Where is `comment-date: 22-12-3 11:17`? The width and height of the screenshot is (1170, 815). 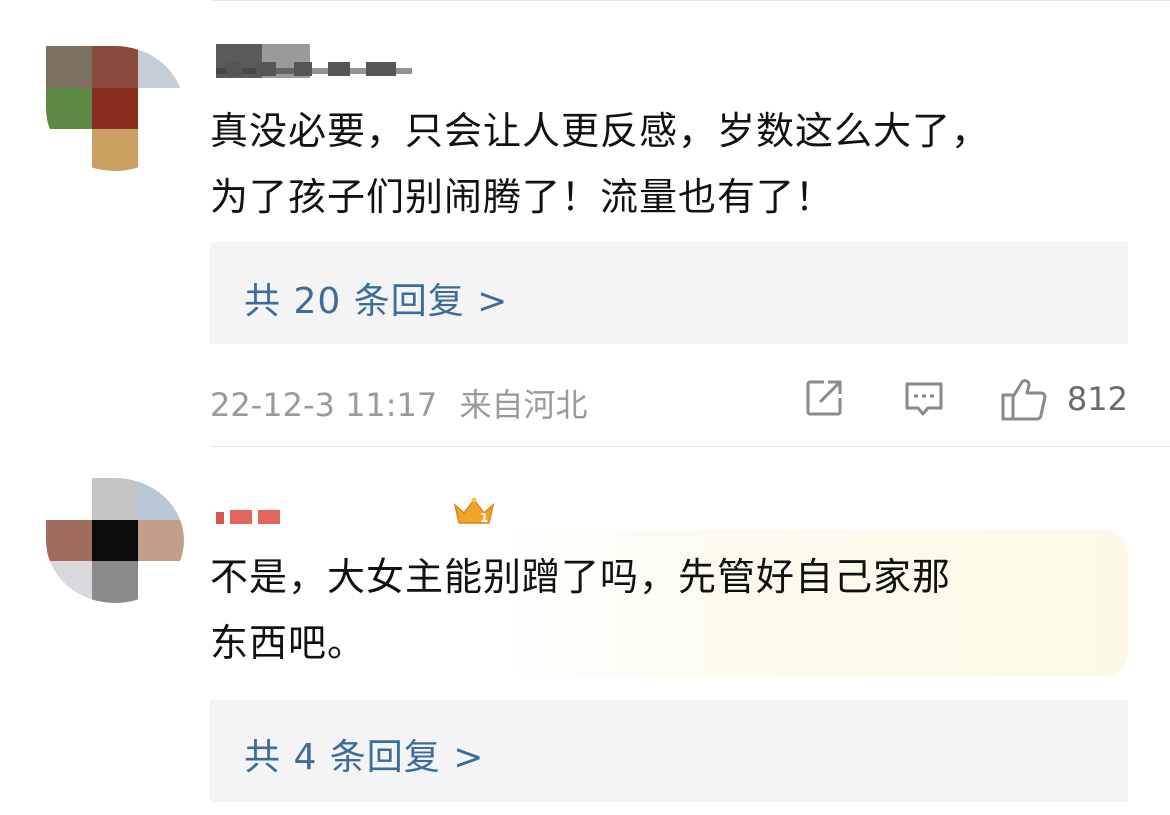 comment-date: 22-12-3 11:17 is located at coordinates (324, 405).